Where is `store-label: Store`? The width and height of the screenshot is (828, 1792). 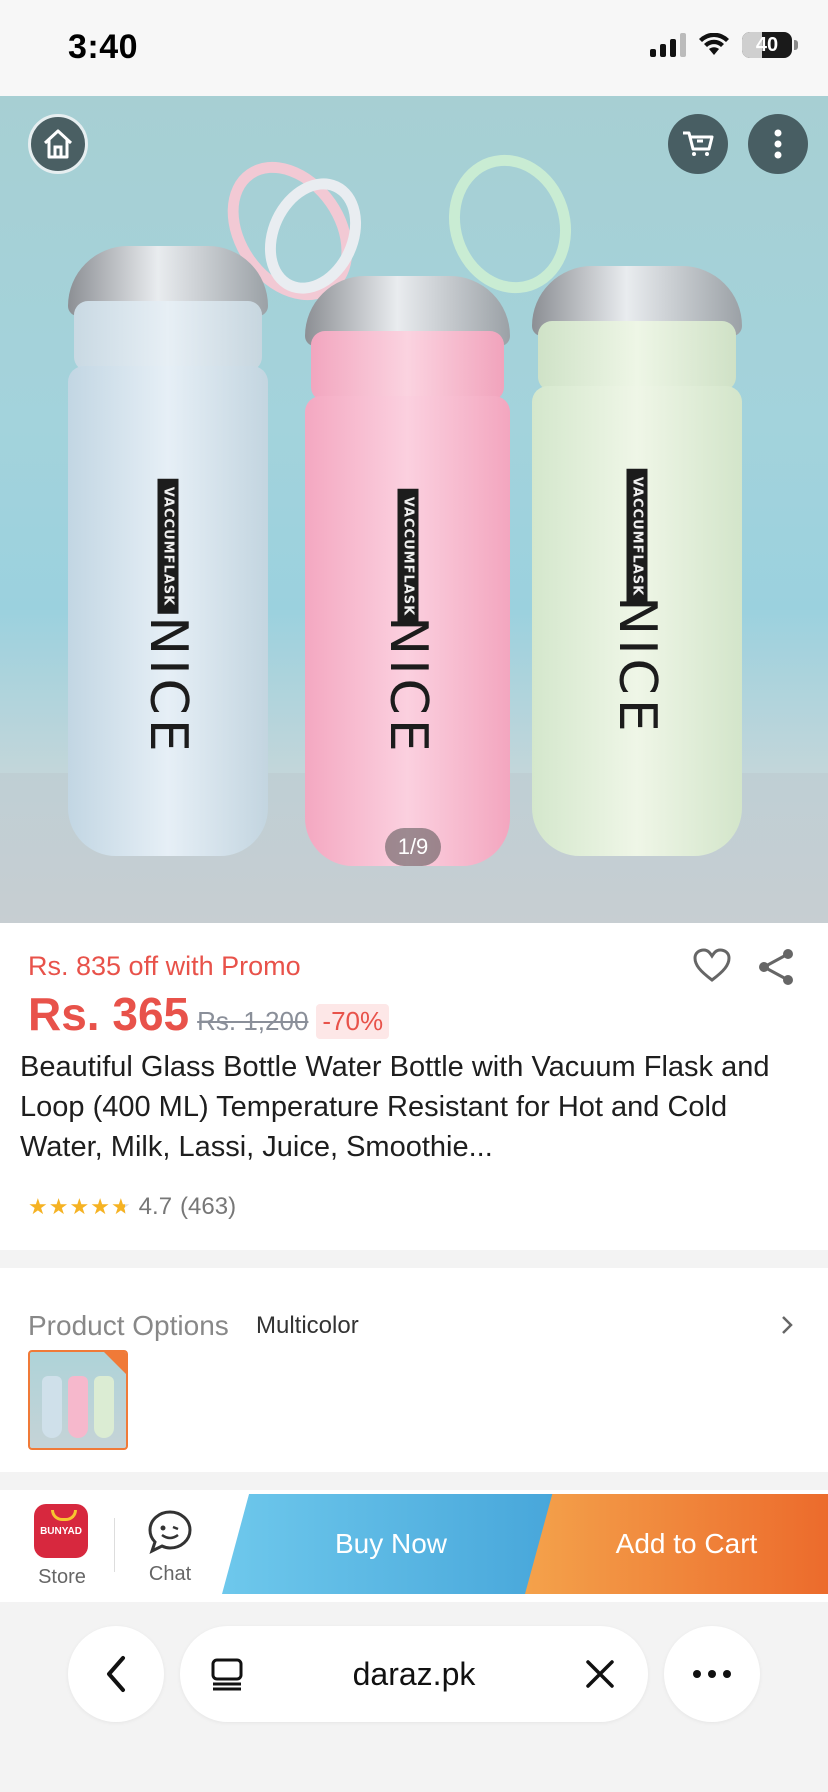
store-label: Store is located at coordinates (62, 1577).